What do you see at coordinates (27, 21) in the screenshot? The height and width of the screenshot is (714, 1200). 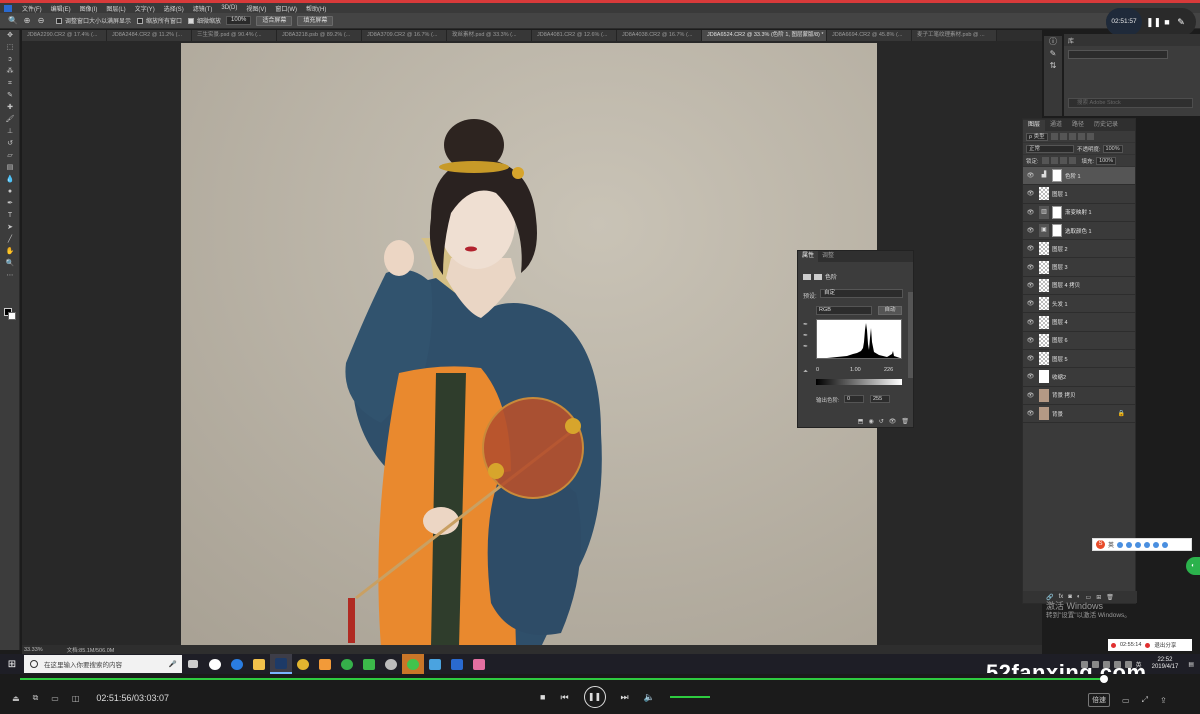 I see `zoom-in-icon: ⊕` at bounding box center [27, 21].